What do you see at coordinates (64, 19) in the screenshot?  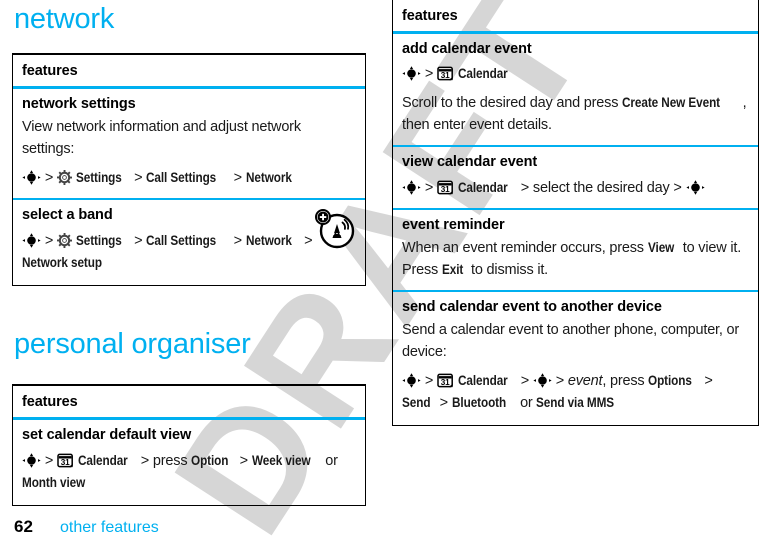 I see `chapter-title-network: network` at bounding box center [64, 19].